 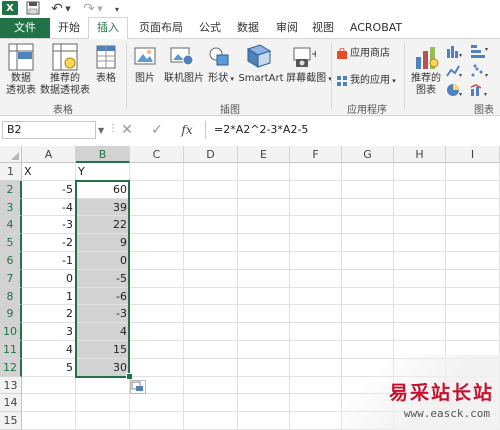 What do you see at coordinates (103, 190) in the screenshot?
I see `cell-B2: 60` at bounding box center [103, 190].